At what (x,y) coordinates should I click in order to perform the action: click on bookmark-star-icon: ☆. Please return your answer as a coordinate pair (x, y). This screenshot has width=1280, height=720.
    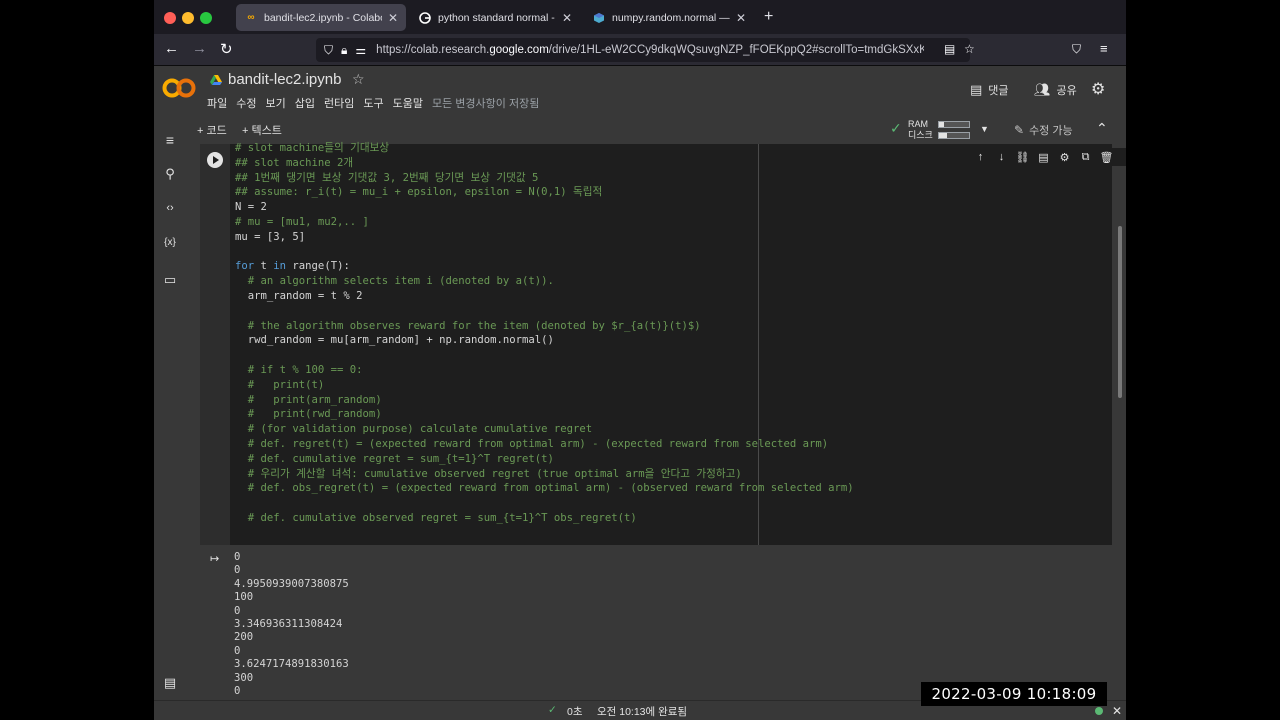
    Looking at the image, I should click on (969, 49).